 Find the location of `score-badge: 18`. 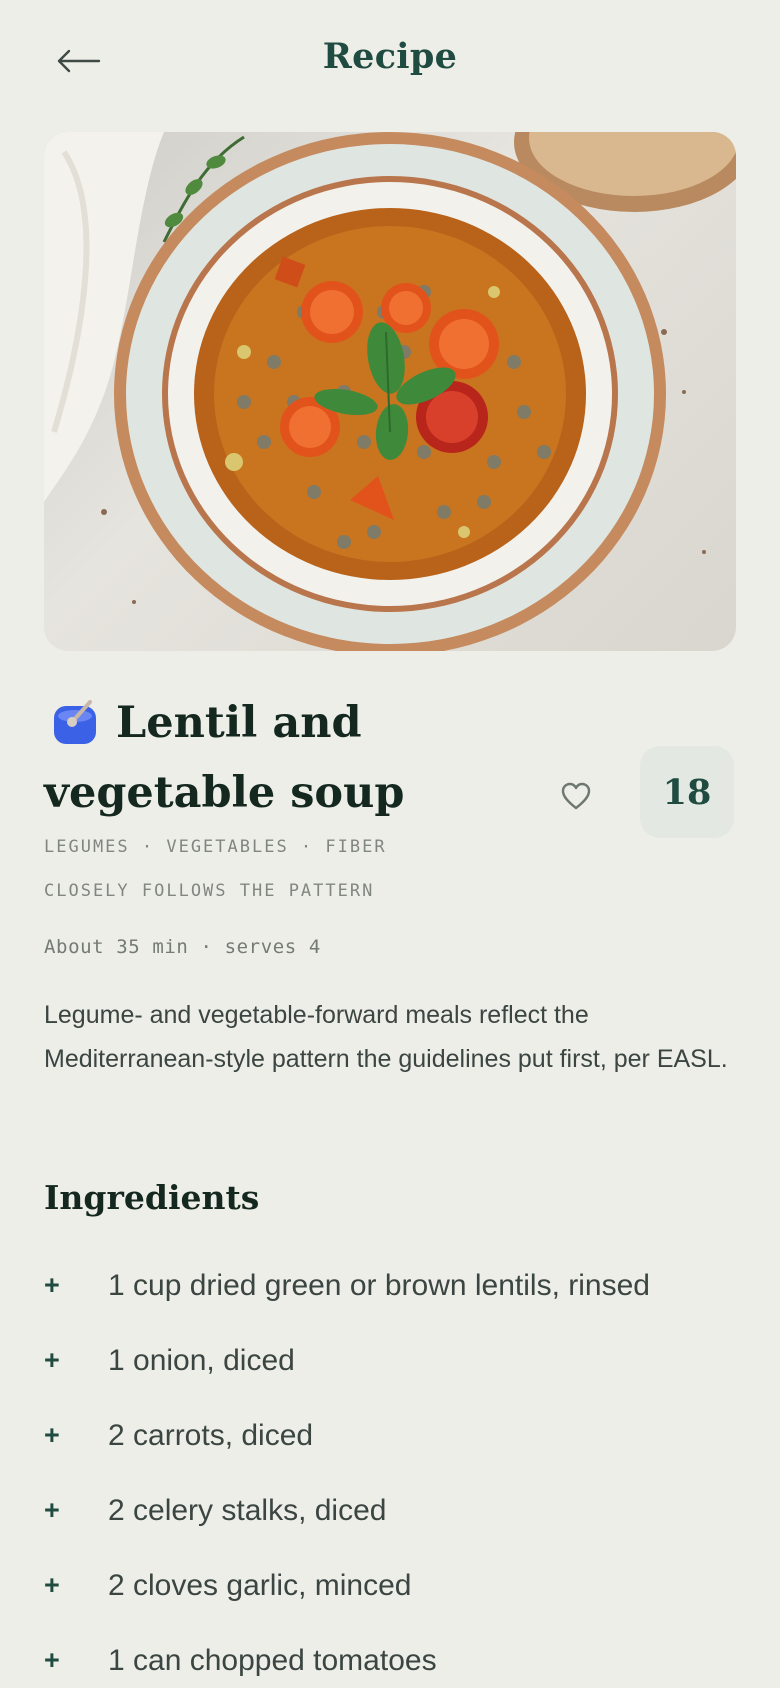

score-badge: 18 is located at coordinates (687, 792).